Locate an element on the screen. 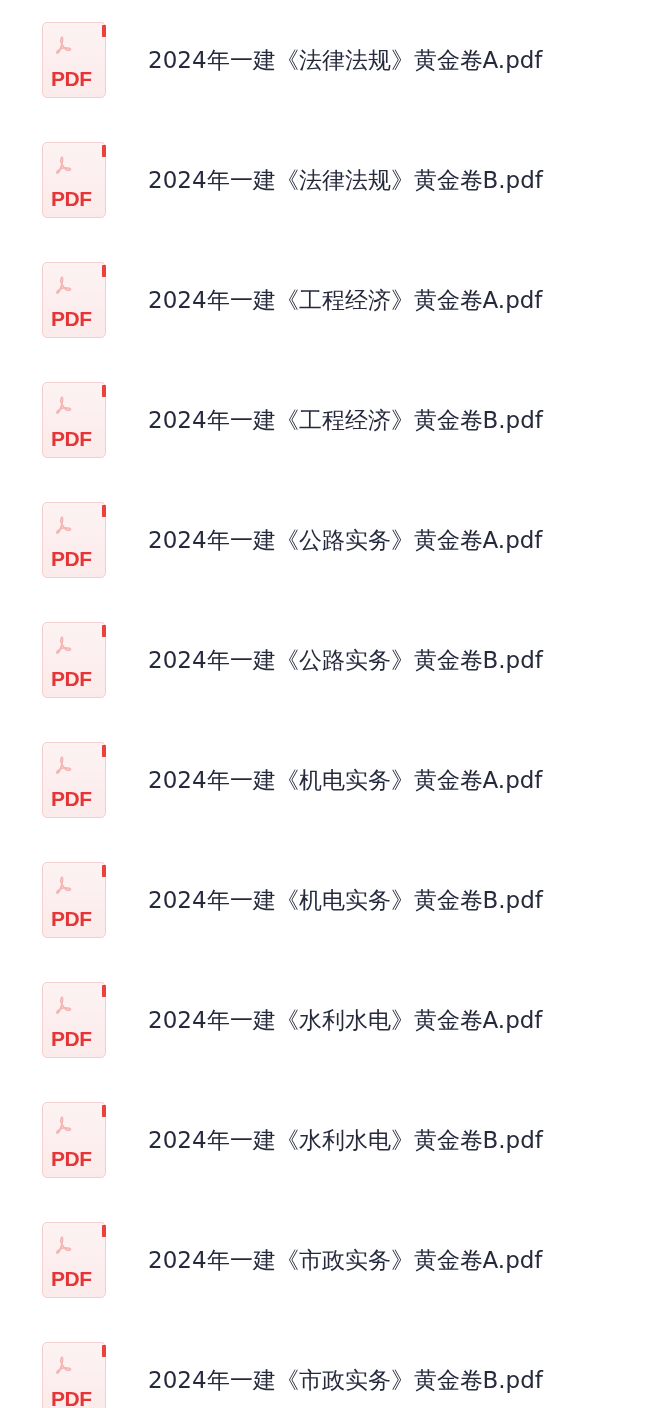 This screenshot has height=1408, width=650. file-name: 2024年一建《市政实务》黄金卷A.pdf is located at coordinates (345, 1260).